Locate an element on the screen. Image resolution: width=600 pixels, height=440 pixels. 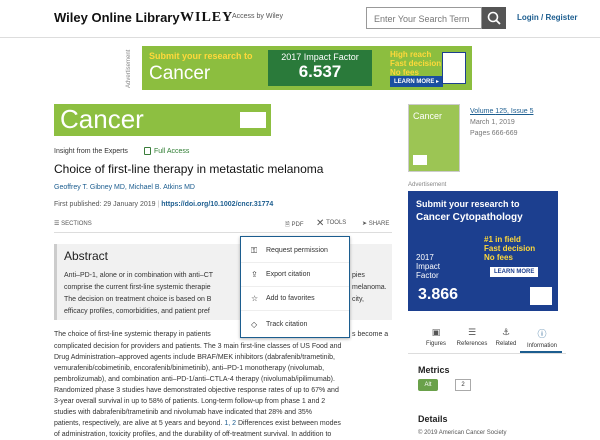
tab-figures: ▣ Figures is located at coordinates (436, 337).